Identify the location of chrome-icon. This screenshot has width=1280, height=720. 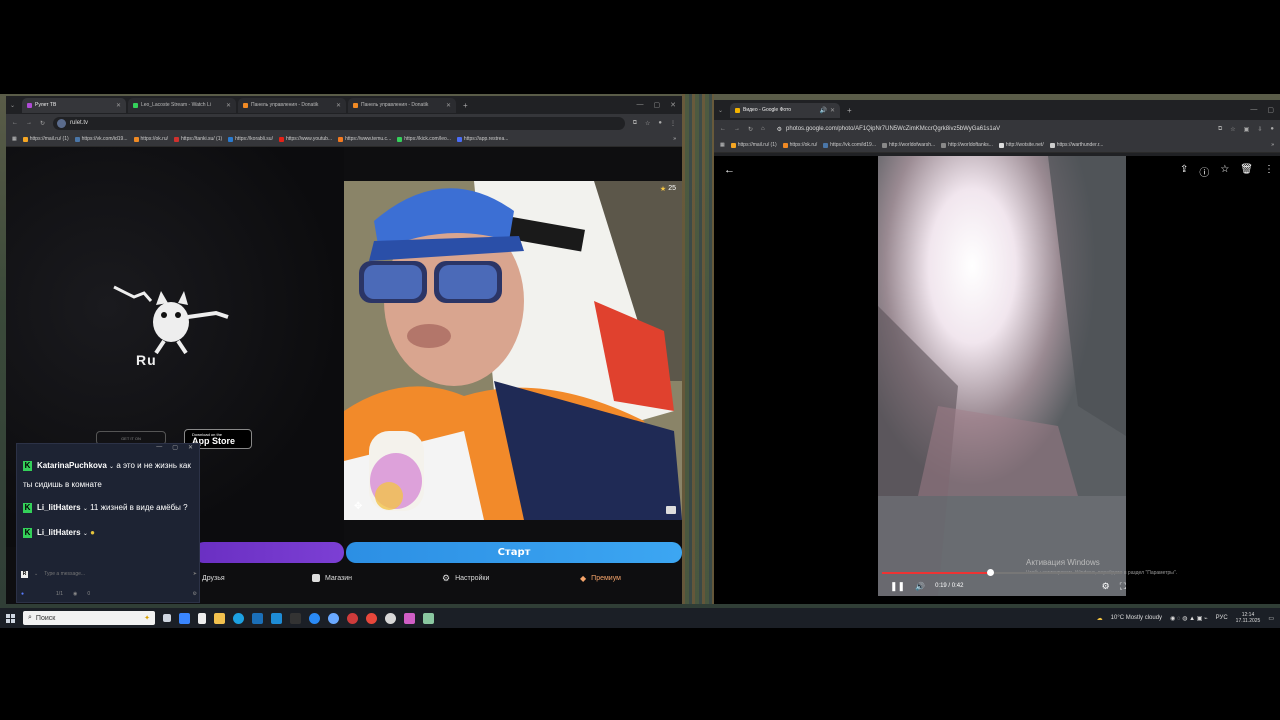
(371, 618).